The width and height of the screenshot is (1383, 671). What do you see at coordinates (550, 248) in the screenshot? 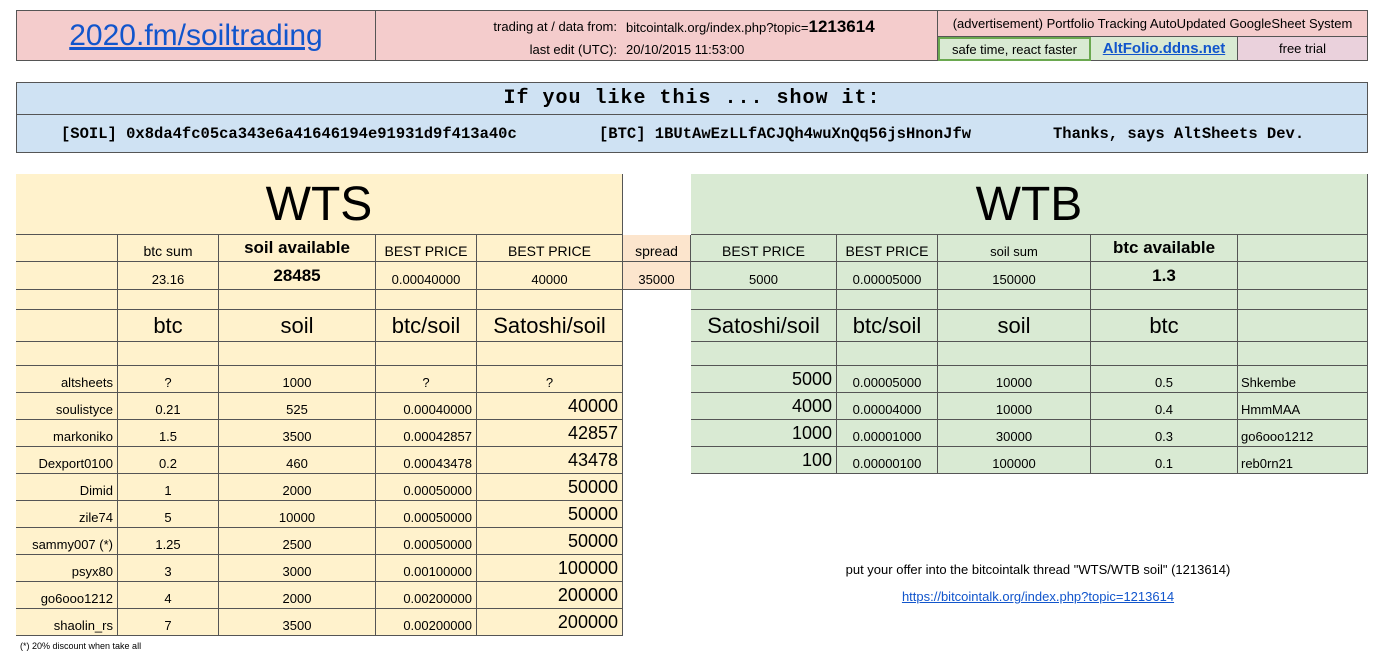
I see `wts-col-best-price-sat: BEST PRICE` at bounding box center [550, 248].